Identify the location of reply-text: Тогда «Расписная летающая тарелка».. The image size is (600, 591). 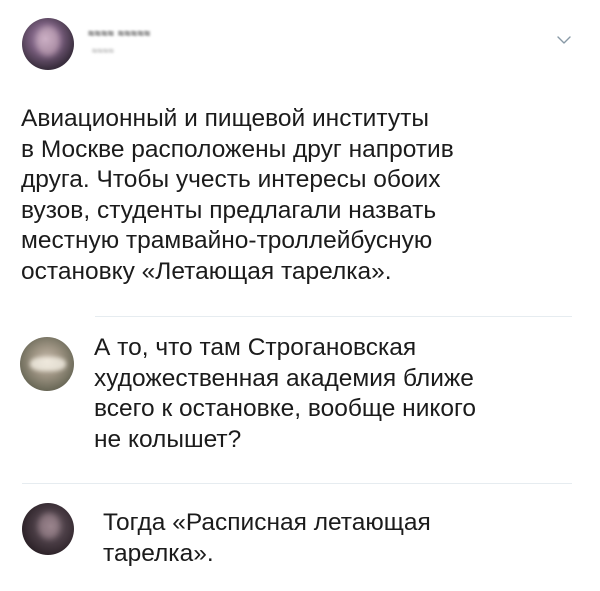
(267, 538).